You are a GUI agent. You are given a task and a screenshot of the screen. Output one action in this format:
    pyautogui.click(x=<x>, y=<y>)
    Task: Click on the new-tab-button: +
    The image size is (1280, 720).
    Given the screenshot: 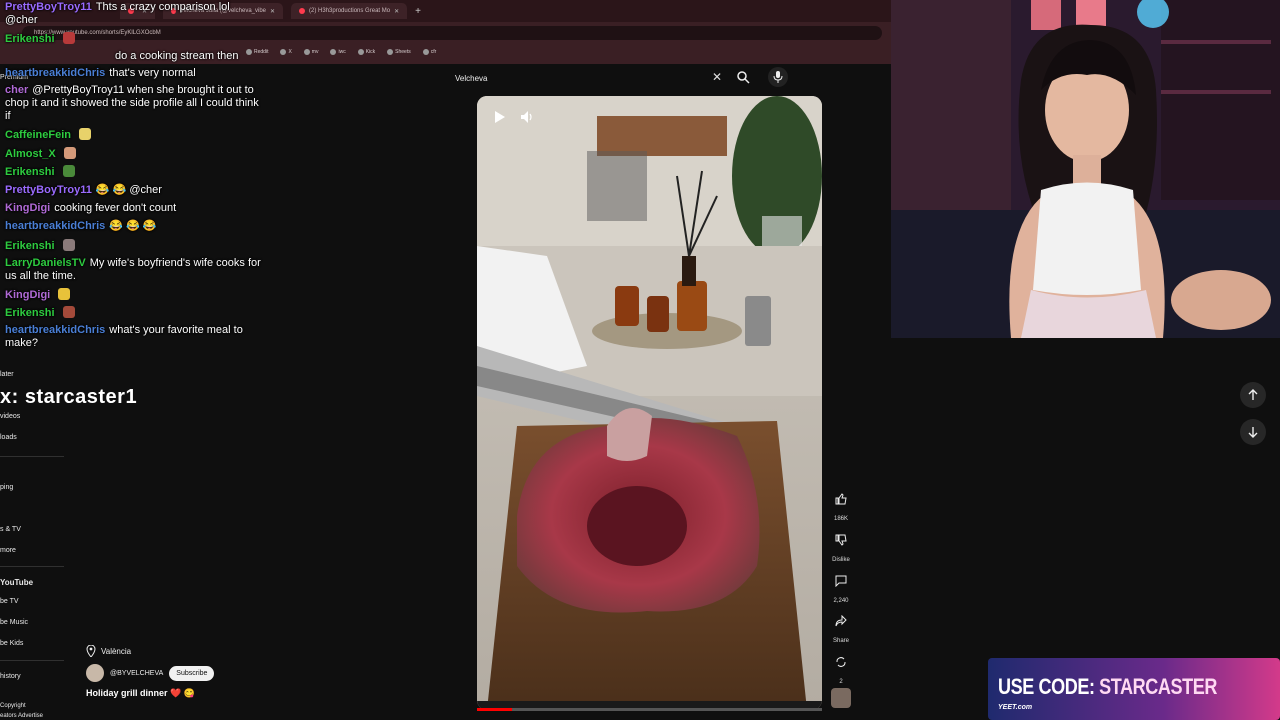 What is the action you would take?
    pyautogui.click(x=418, y=11)
    